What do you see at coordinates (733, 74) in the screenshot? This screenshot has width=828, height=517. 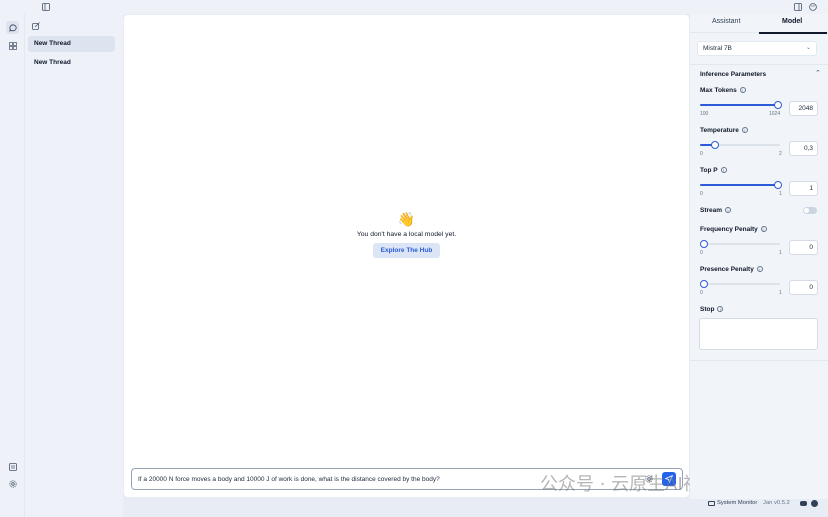 I see `section-title: Inference Parameters` at bounding box center [733, 74].